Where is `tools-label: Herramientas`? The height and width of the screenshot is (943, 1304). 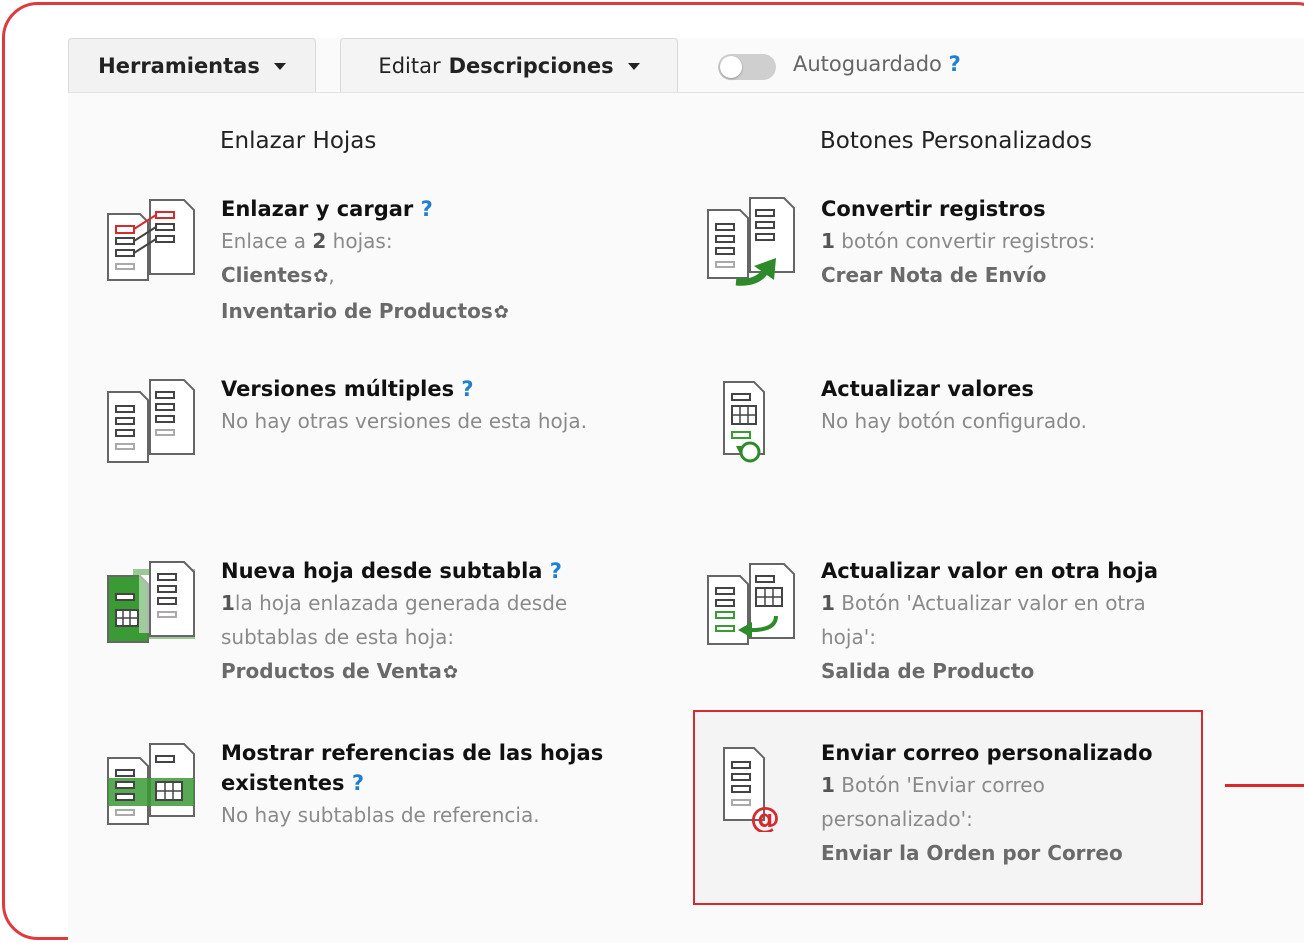 tools-label: Herramientas is located at coordinates (179, 65).